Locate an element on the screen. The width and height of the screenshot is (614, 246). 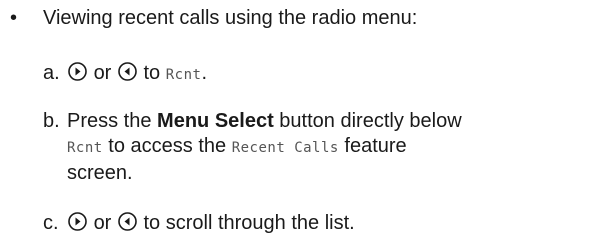
period: . is located at coordinates (204, 73).